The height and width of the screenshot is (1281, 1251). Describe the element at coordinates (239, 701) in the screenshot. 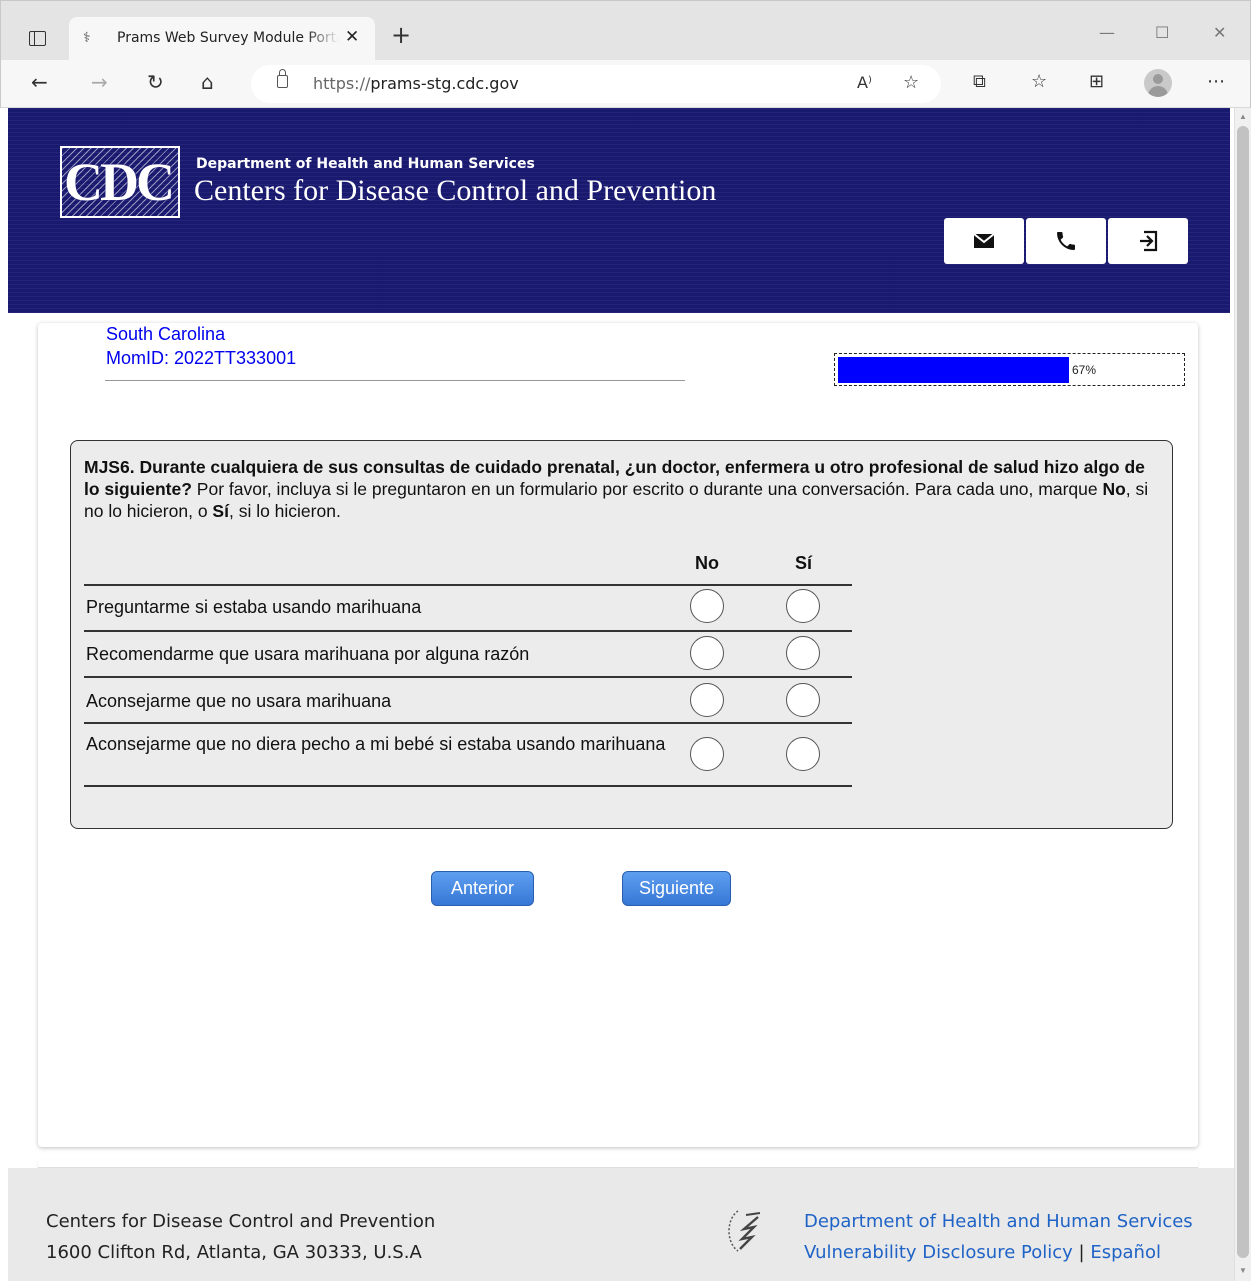

I see `question-row-label: Aconsejarme que no usara marihuana` at that location.